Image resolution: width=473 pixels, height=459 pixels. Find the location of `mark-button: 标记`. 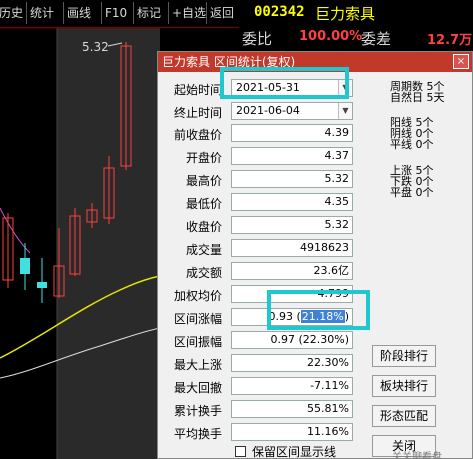

mark-button: 标记 is located at coordinates (148, 13).